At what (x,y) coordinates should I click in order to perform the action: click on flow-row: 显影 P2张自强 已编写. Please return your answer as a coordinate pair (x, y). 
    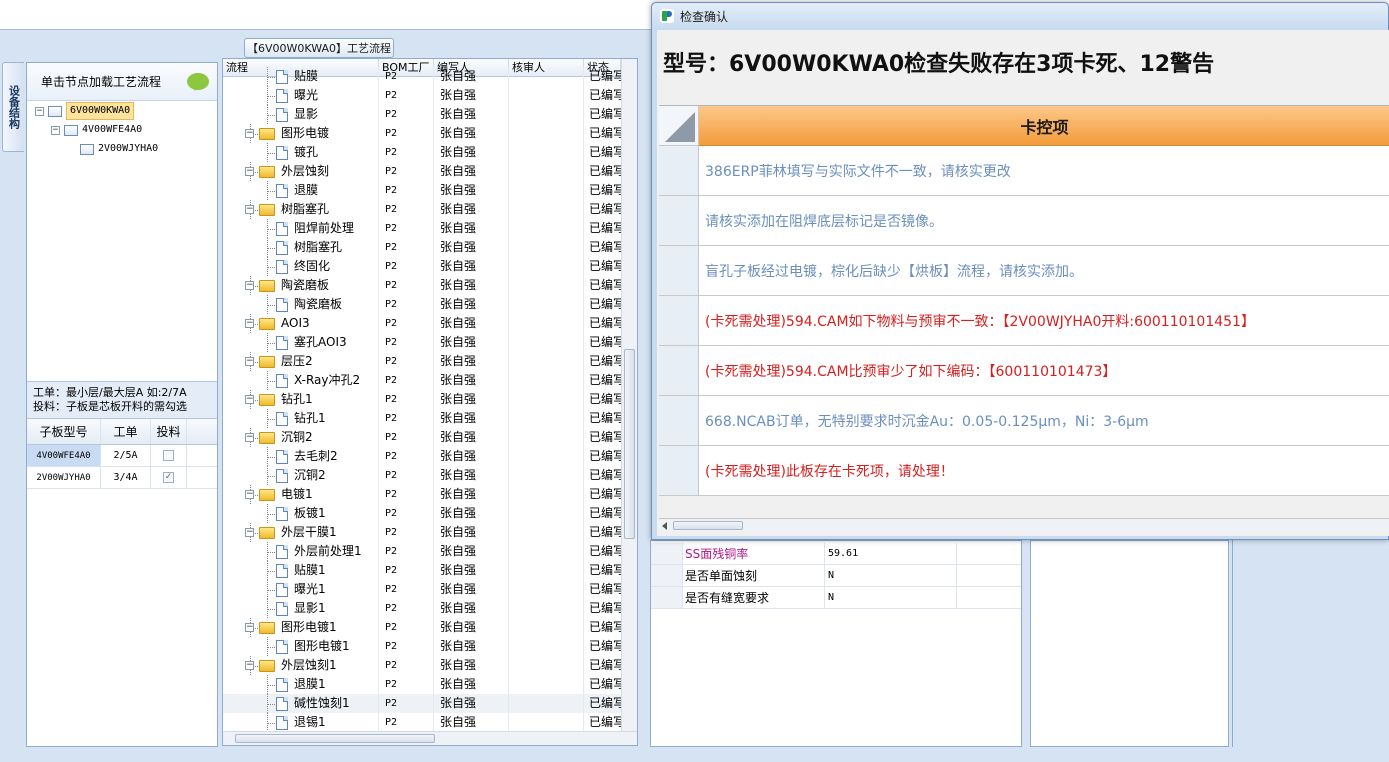
    Looking at the image, I should click on (422, 114).